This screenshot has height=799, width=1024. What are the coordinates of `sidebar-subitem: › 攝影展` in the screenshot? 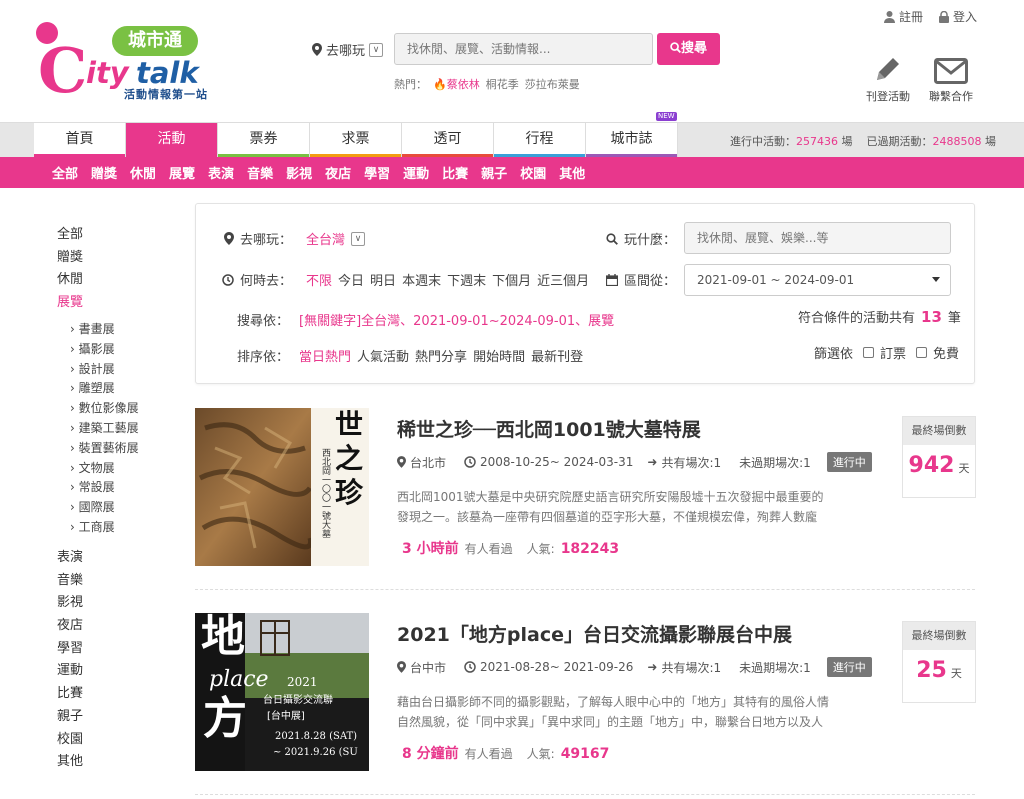 It's located at (104, 350).